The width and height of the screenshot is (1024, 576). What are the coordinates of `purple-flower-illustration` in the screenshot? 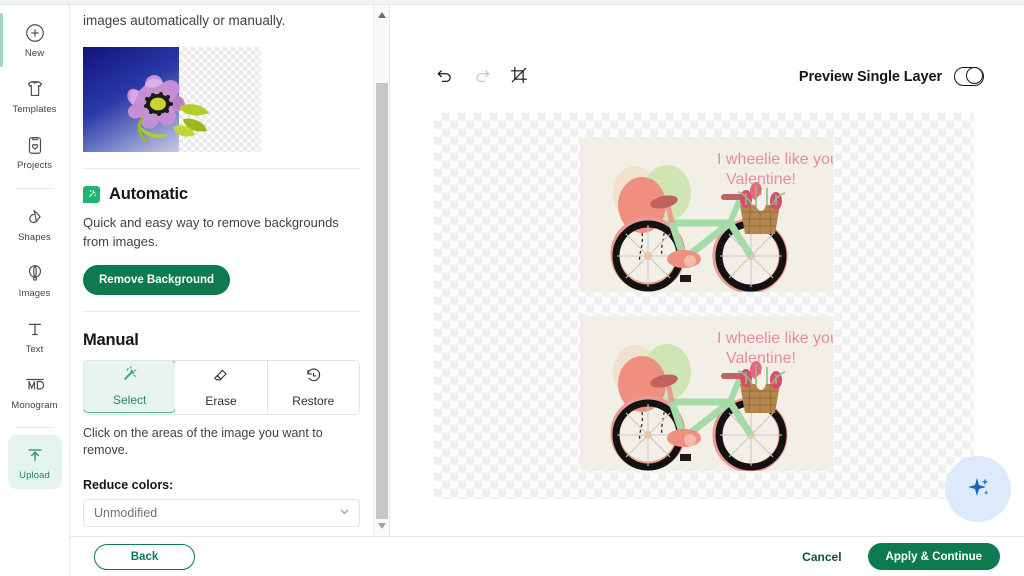 It's located at (168, 108).